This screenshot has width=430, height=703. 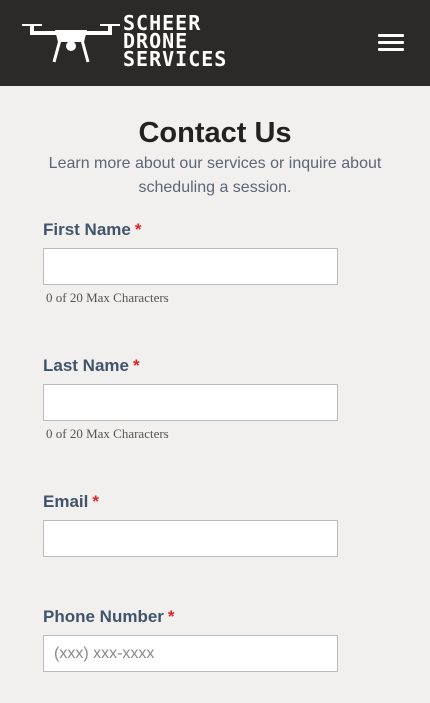 What do you see at coordinates (175, 59) in the screenshot?
I see `brand-line-3: SERVICES` at bounding box center [175, 59].